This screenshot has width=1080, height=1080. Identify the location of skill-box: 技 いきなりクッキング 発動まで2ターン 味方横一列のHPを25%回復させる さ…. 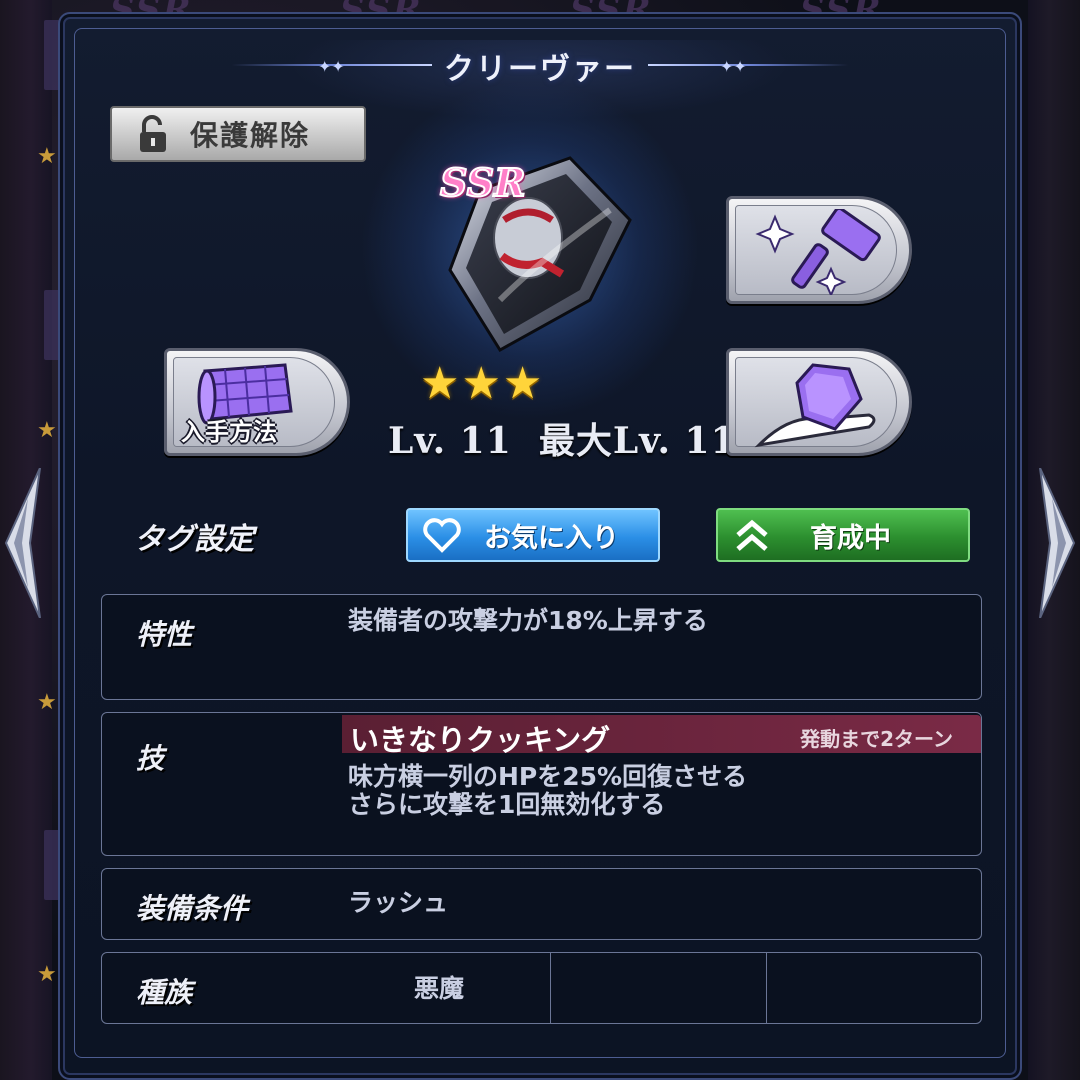
(541, 784).